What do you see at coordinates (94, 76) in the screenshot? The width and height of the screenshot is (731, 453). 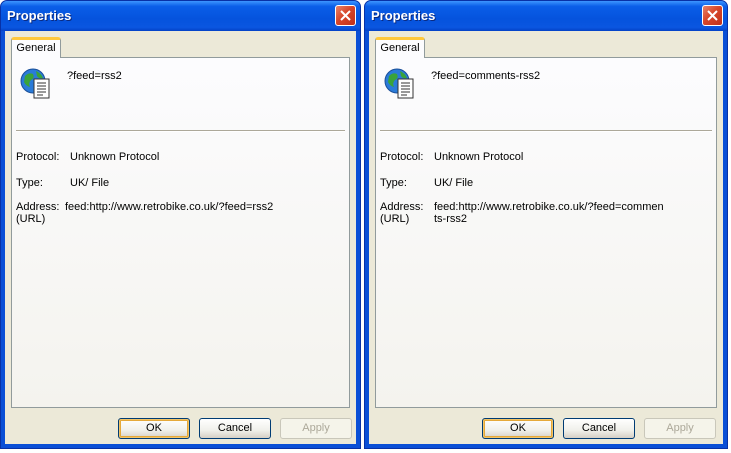 I see `file-name: ?feed=rss2` at bounding box center [94, 76].